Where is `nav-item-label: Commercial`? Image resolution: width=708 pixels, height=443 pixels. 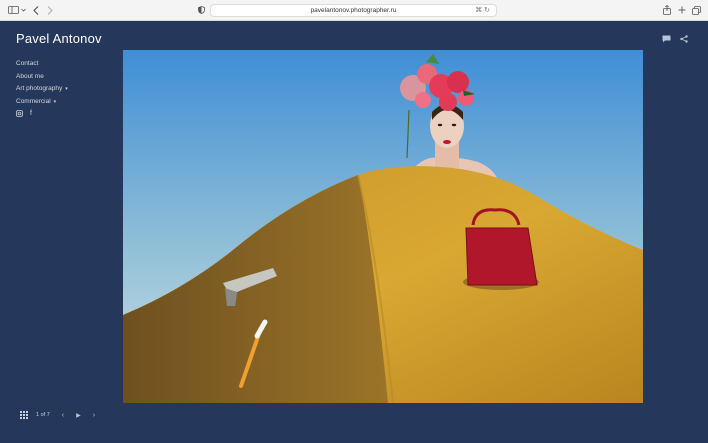
nav-item-label: Commercial is located at coordinates (33, 101).